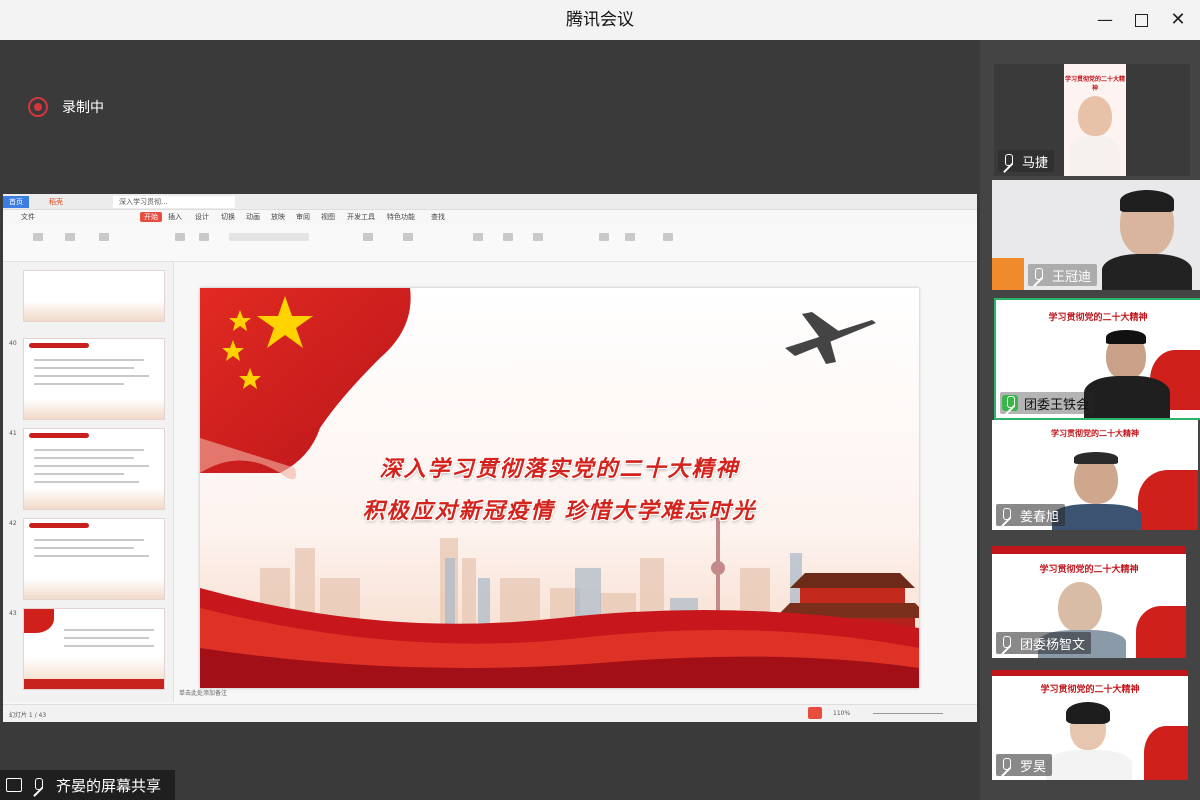 This screenshot has width=1200, height=800. Describe the element at coordinates (1089, 602) in the screenshot. I see `participant-tile: 学习贯彻党的二十大精神 团委杨智文` at that location.